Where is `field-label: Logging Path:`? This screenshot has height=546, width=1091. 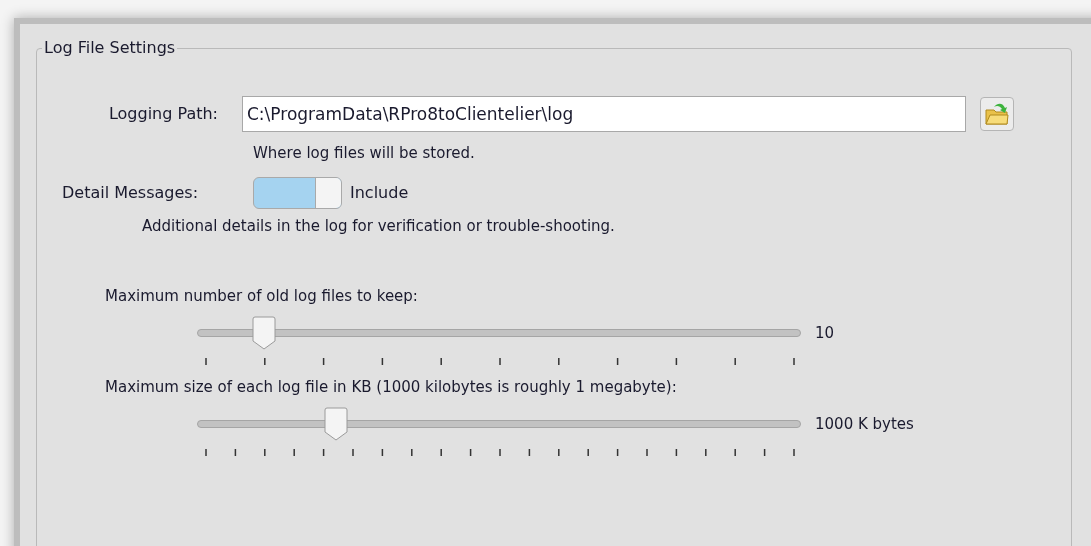
field-label: Logging Path: is located at coordinates (162, 114).